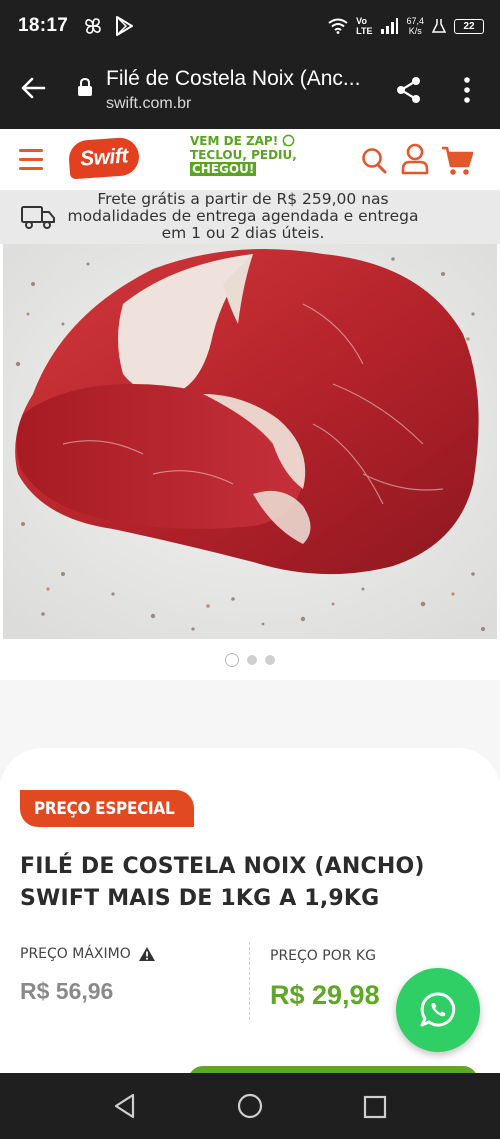 Image resolution: width=500 pixels, height=1139 pixels. I want to click on status-bar: 18:17 Vo LTE 67,4 K/s 22, so click(250, 26).